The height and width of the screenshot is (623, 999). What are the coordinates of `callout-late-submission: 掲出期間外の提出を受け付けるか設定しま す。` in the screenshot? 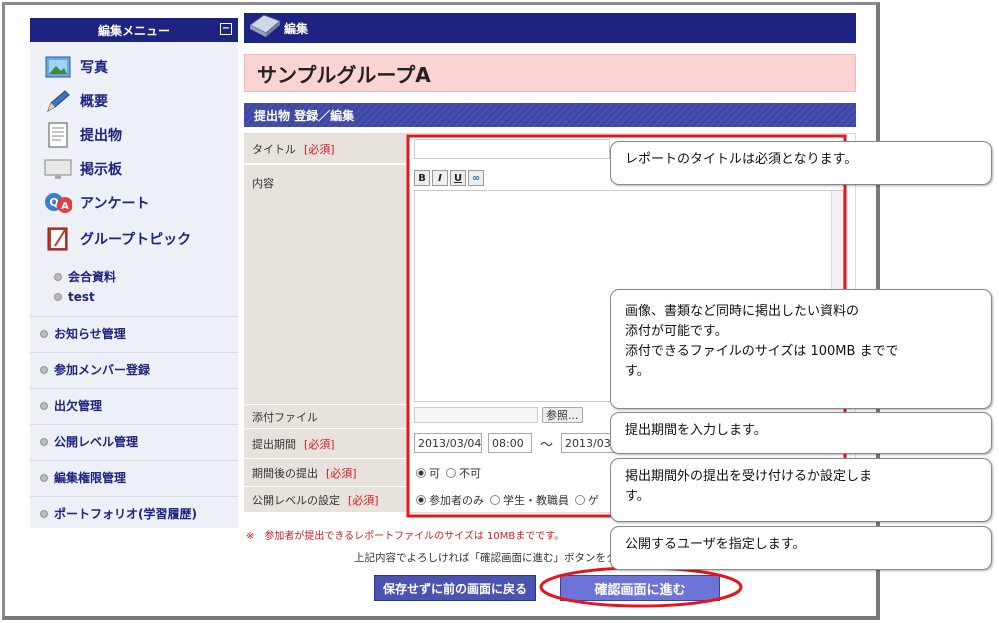 It's located at (801, 490).